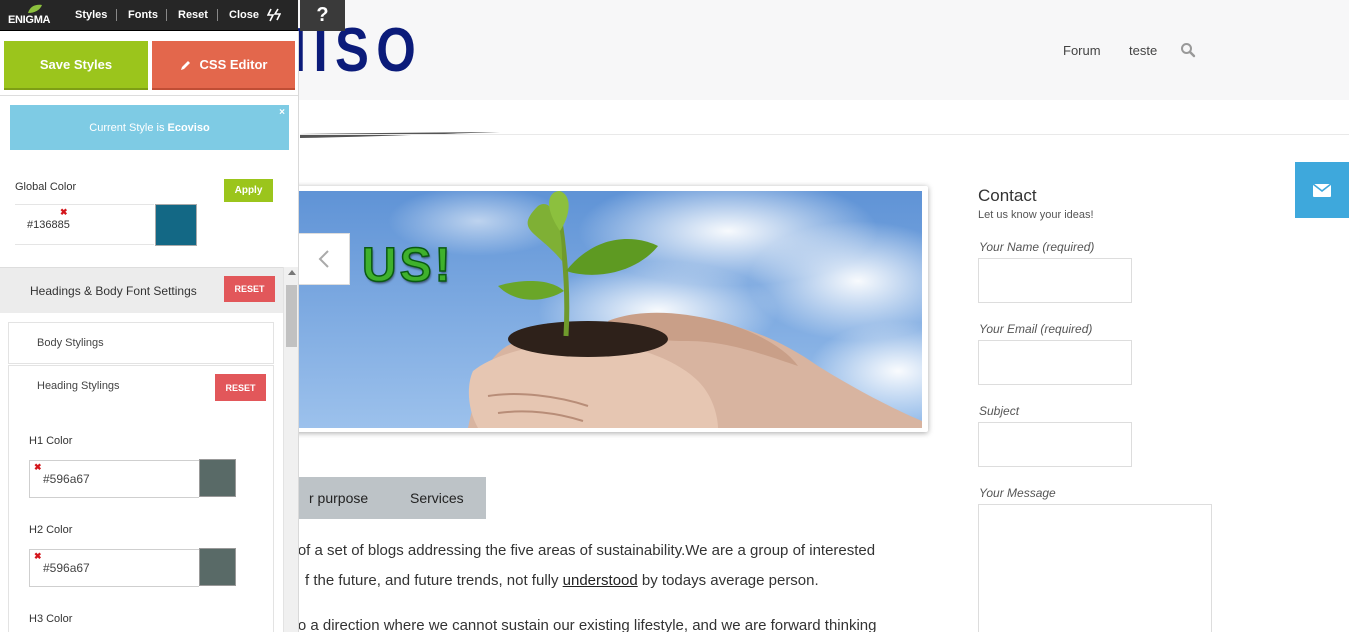 The image size is (1349, 632). What do you see at coordinates (46, 187) in the screenshot?
I see `global-color-label: Global Color` at bounding box center [46, 187].